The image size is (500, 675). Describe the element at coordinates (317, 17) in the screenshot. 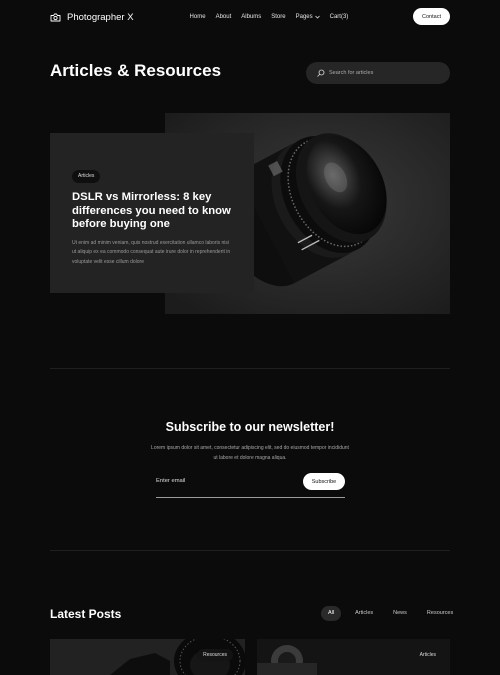

I see `chevron-down-icon` at that location.